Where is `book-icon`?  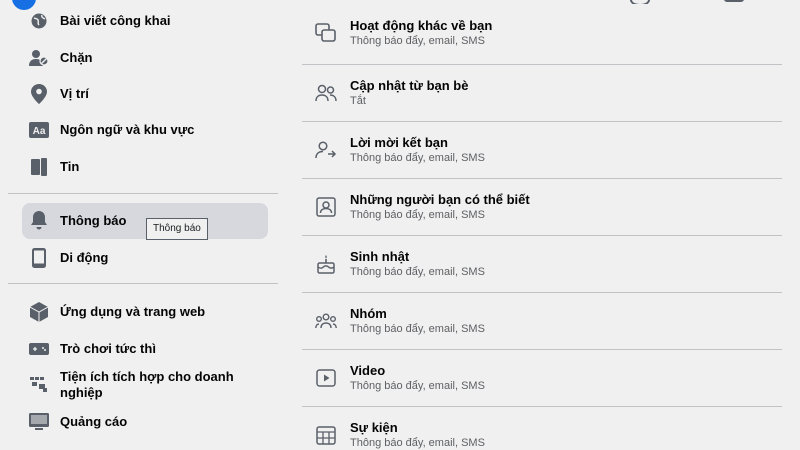 book-icon is located at coordinates (39, 167).